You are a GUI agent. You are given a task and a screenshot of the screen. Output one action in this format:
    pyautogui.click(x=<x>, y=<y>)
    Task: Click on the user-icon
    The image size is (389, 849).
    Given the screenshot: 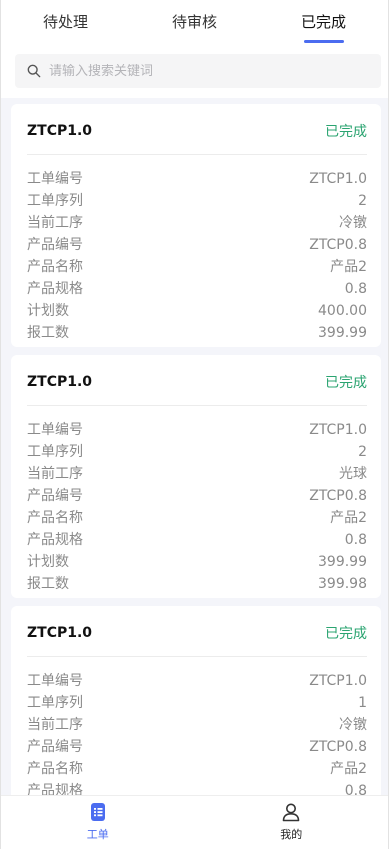 What is the action you would take?
    pyautogui.click(x=291, y=812)
    